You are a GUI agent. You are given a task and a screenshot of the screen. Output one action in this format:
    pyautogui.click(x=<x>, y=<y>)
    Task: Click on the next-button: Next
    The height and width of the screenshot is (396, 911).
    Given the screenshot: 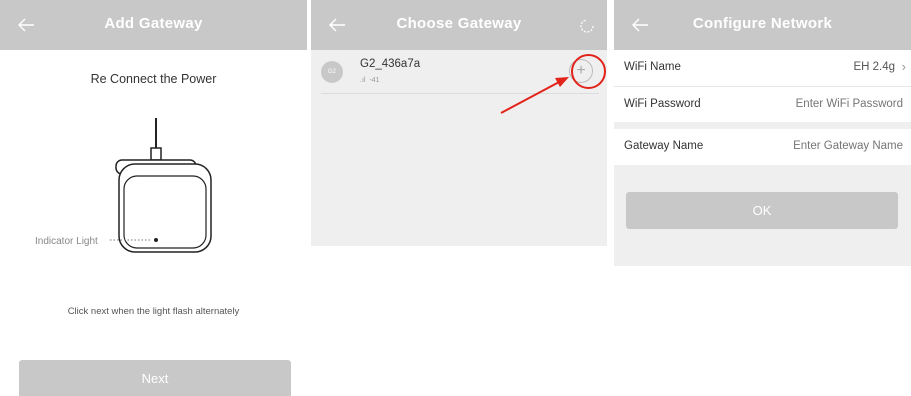 What is the action you would take?
    pyautogui.click(x=155, y=378)
    